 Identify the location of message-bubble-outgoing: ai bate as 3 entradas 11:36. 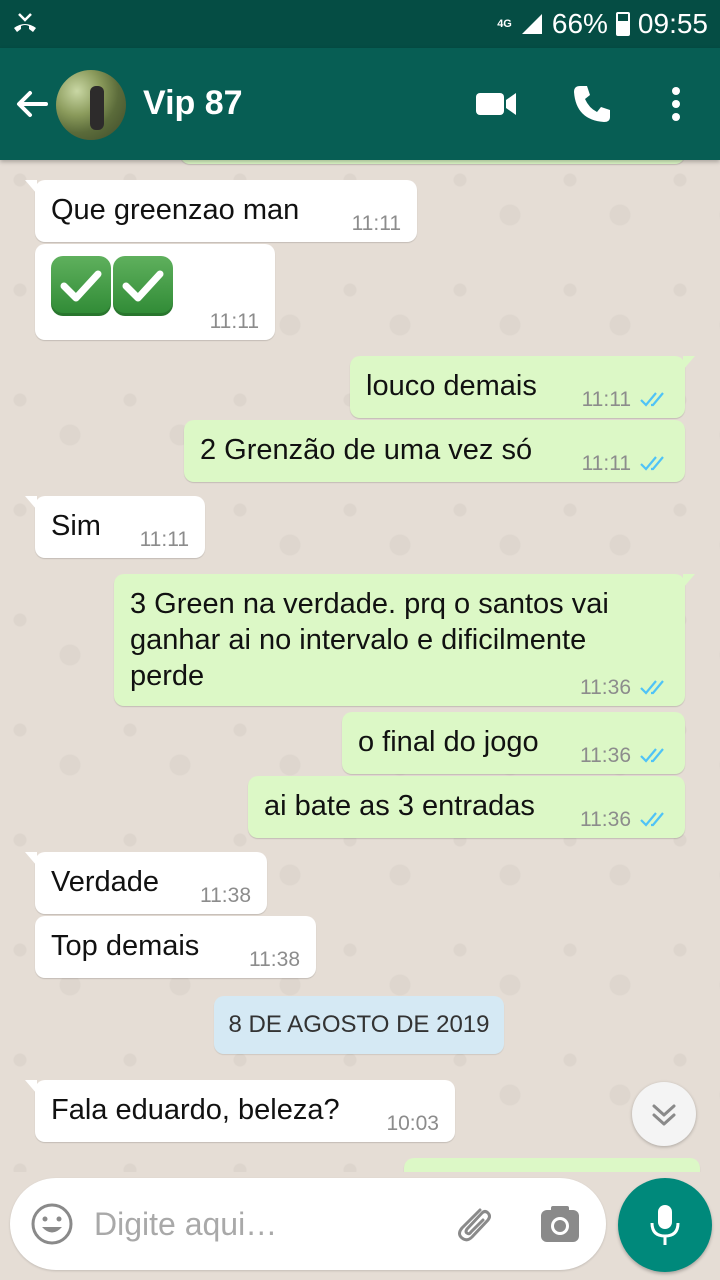
(466, 807).